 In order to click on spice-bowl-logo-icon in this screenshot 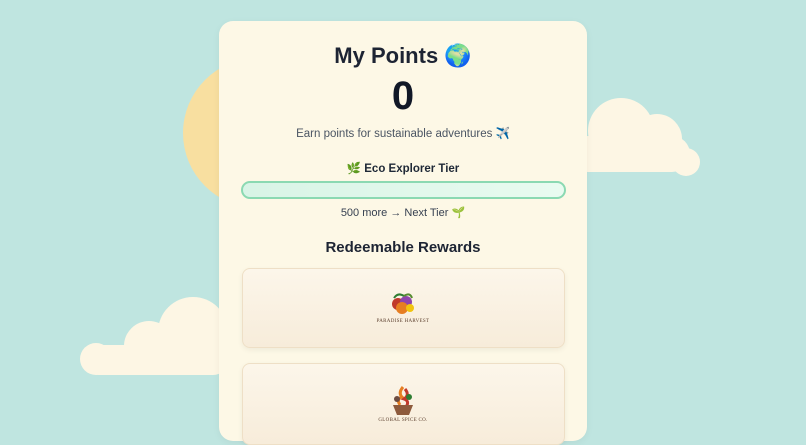, I will do `click(403, 400)`.